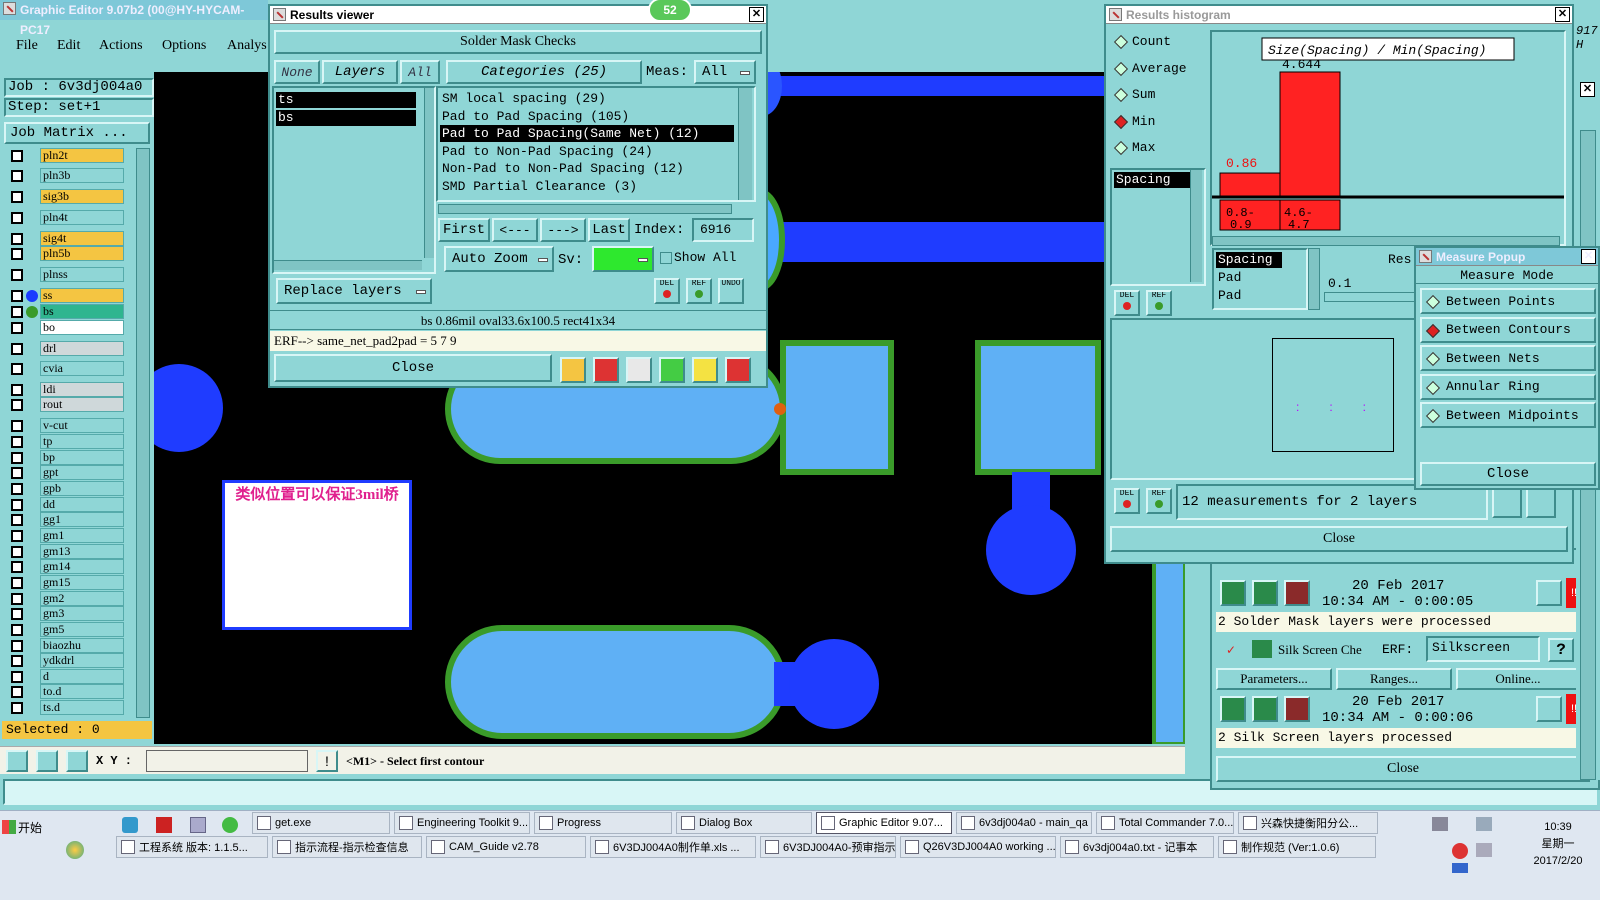 The width and height of the screenshot is (1600, 900). Describe the element at coordinates (1483, 649) in the screenshot. I see `erf-field: Silkscreen` at that location.